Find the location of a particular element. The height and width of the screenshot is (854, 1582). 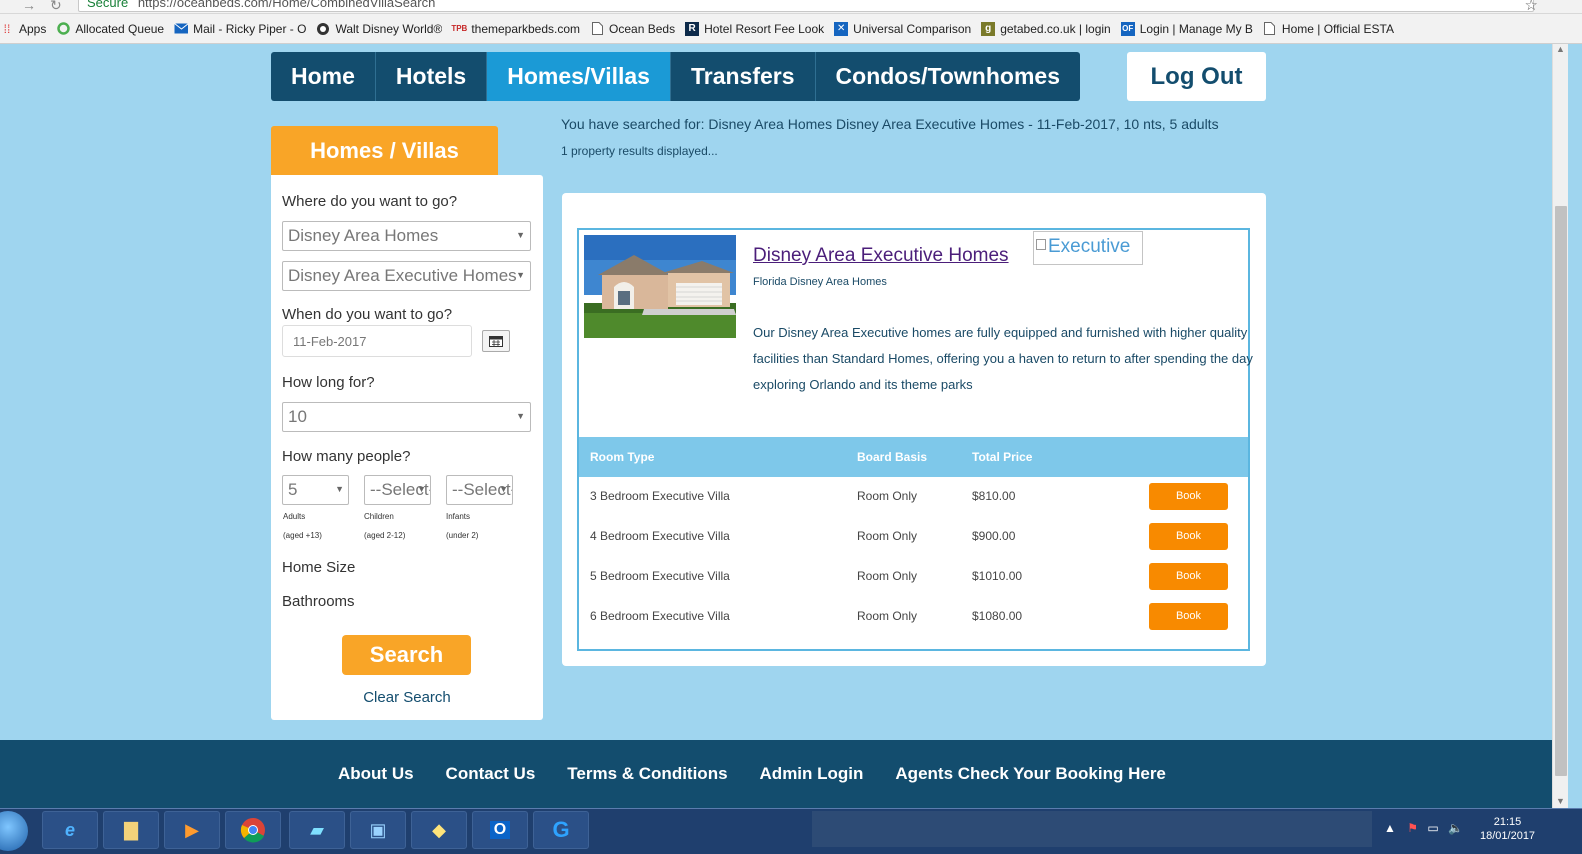

notes-icon: ◆ is located at coordinates (439, 830).